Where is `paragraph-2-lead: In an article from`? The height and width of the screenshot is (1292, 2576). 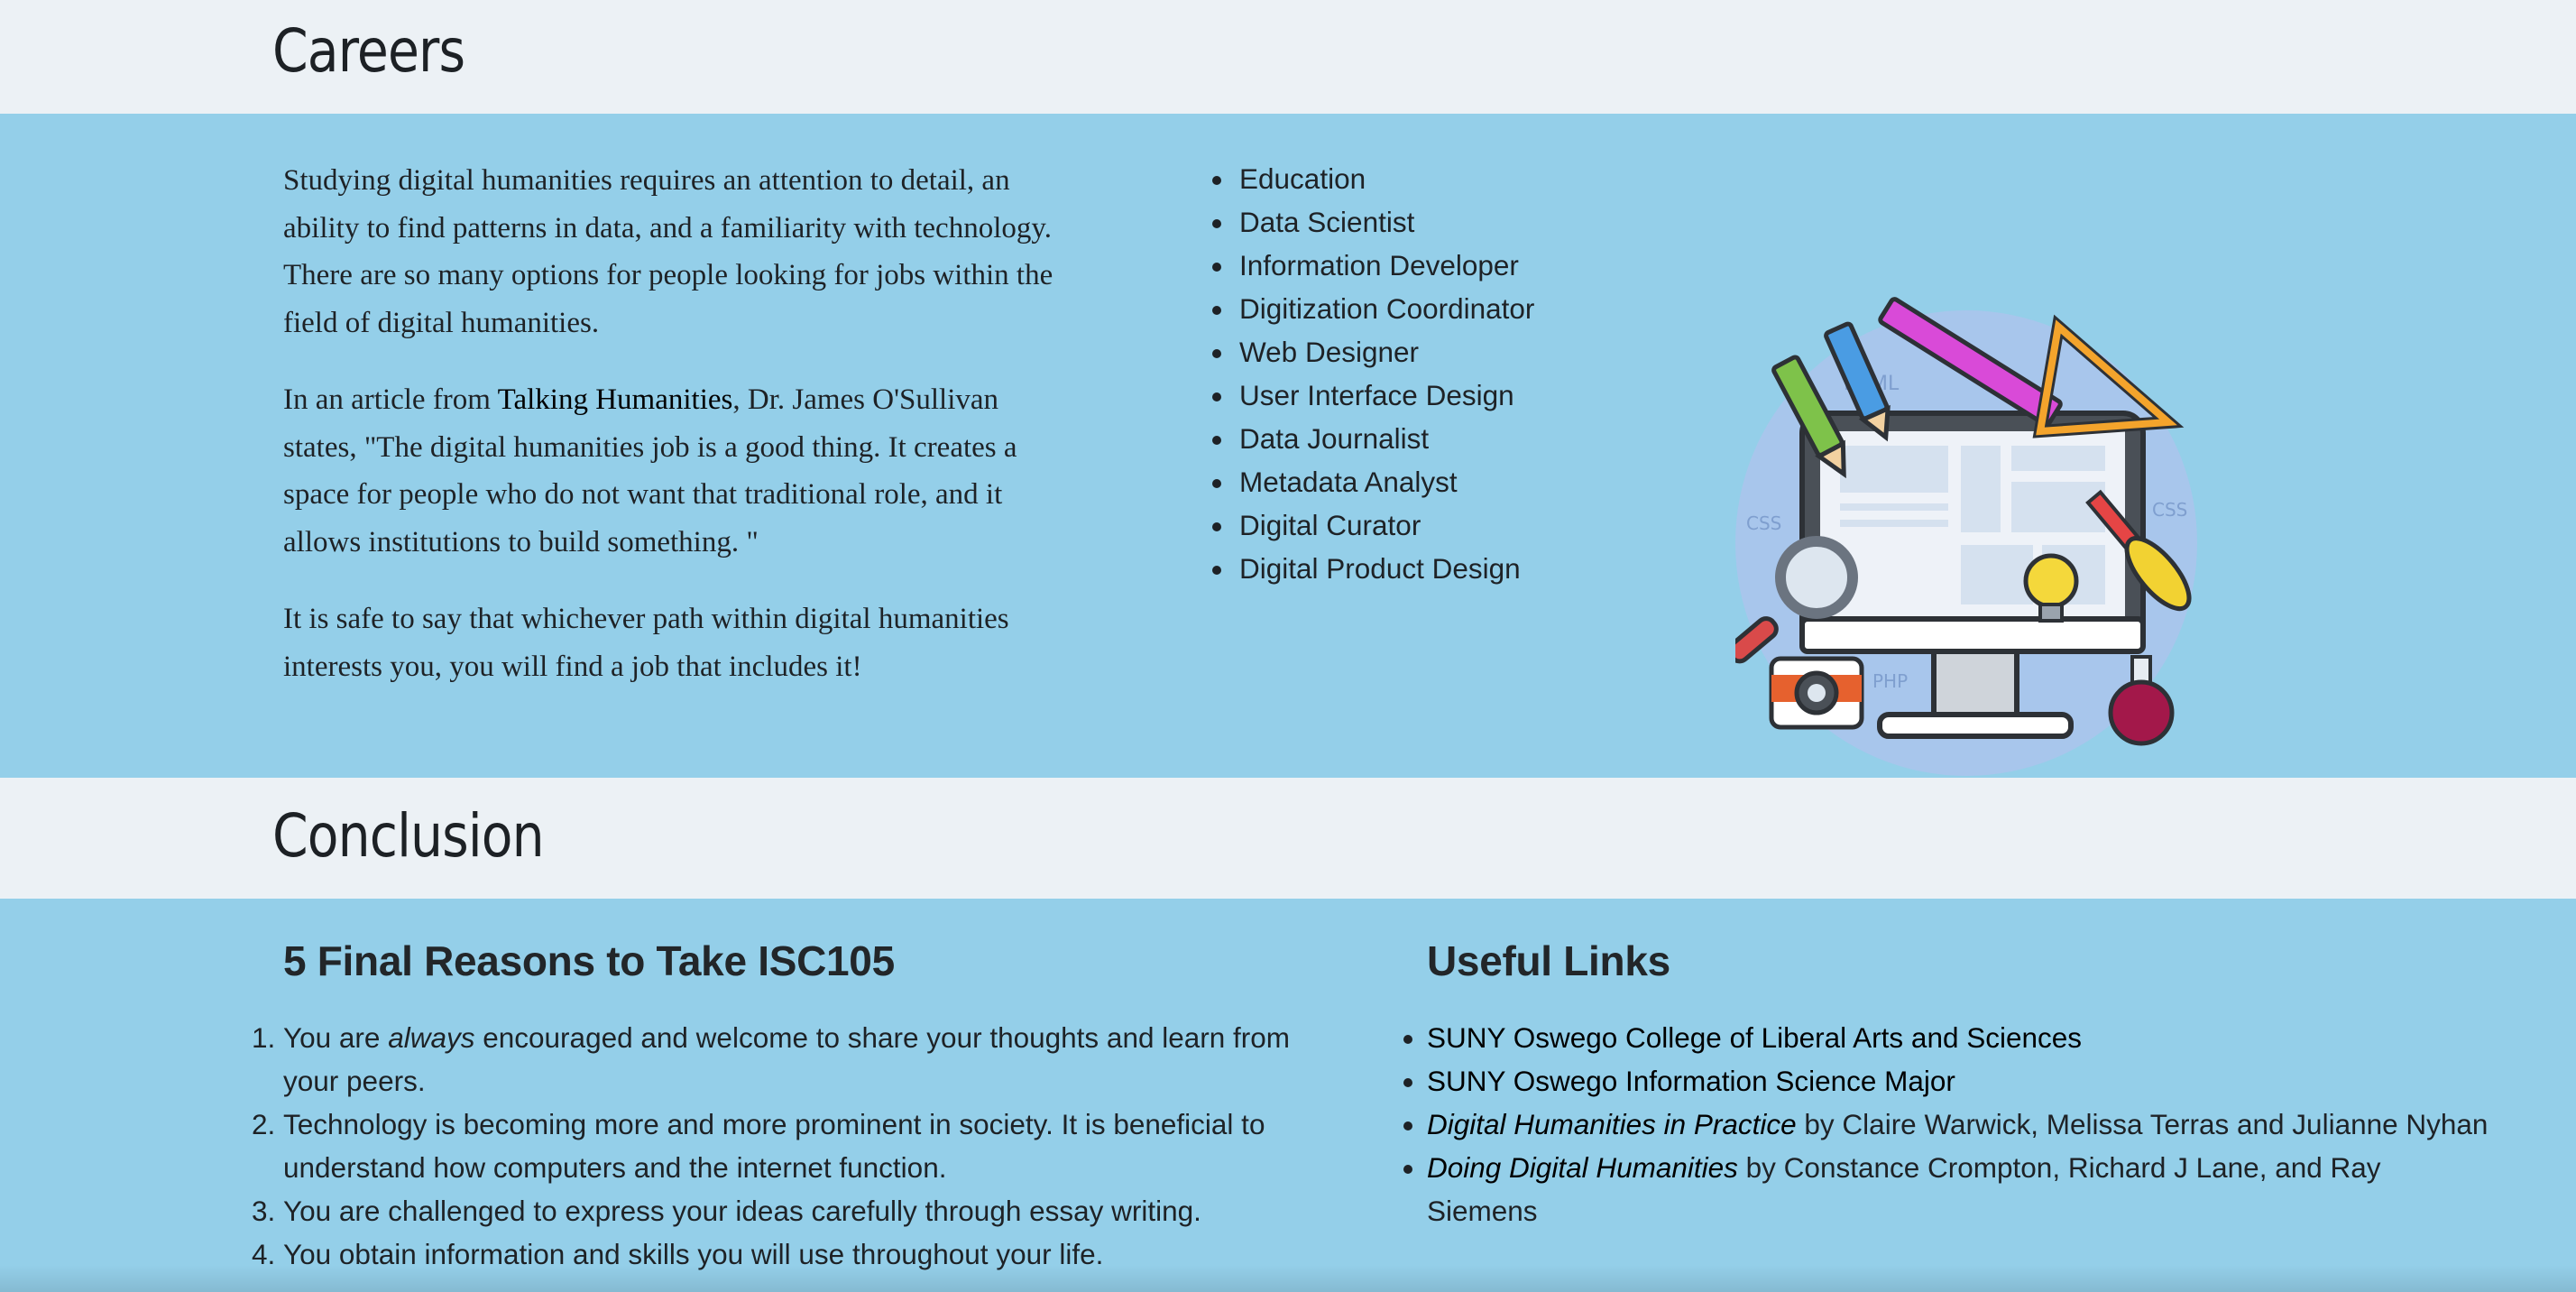
paragraph-2-lead: In an article from is located at coordinates (390, 399).